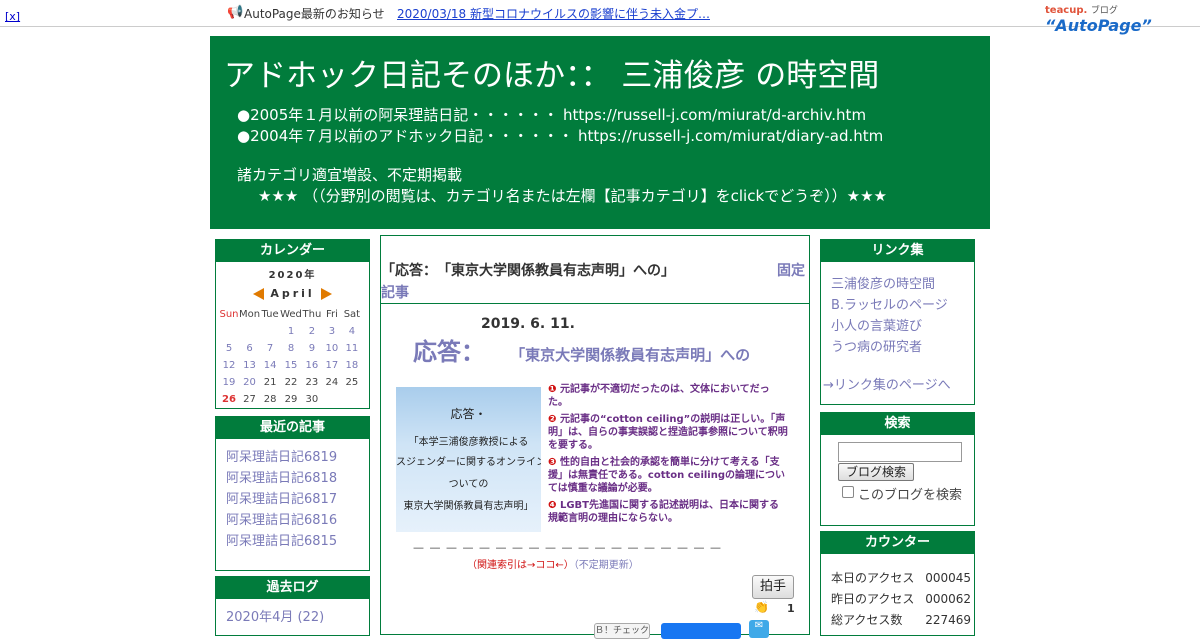  I want to click on logo-teacup: teacup., so click(1066, 10).